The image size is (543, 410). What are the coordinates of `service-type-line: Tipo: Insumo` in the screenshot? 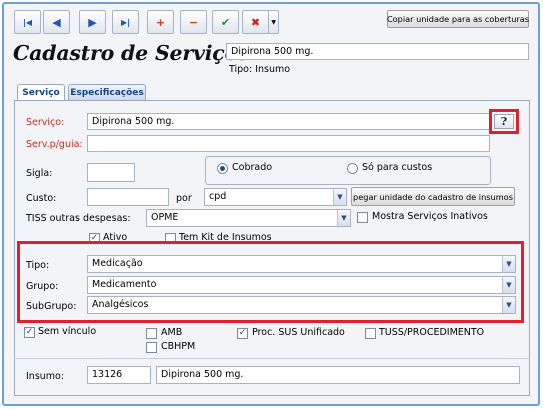 It's located at (260, 69).